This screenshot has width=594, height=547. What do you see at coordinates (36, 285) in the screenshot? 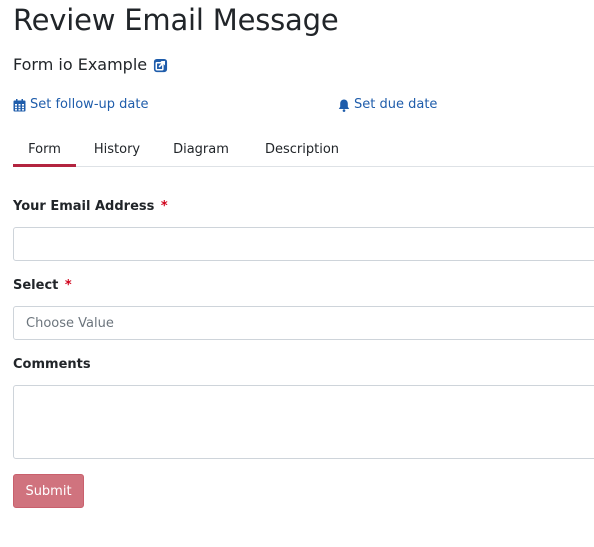
I see `select-label-text: Select` at bounding box center [36, 285].